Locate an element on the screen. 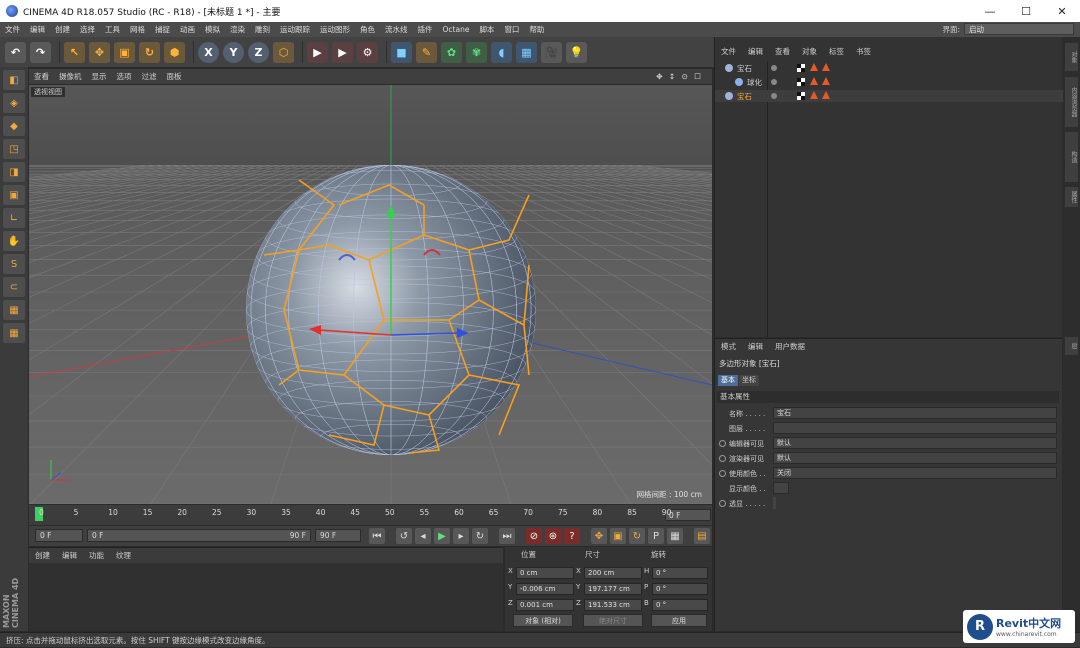  camera-icon: 🎥 is located at coordinates (551, 52).